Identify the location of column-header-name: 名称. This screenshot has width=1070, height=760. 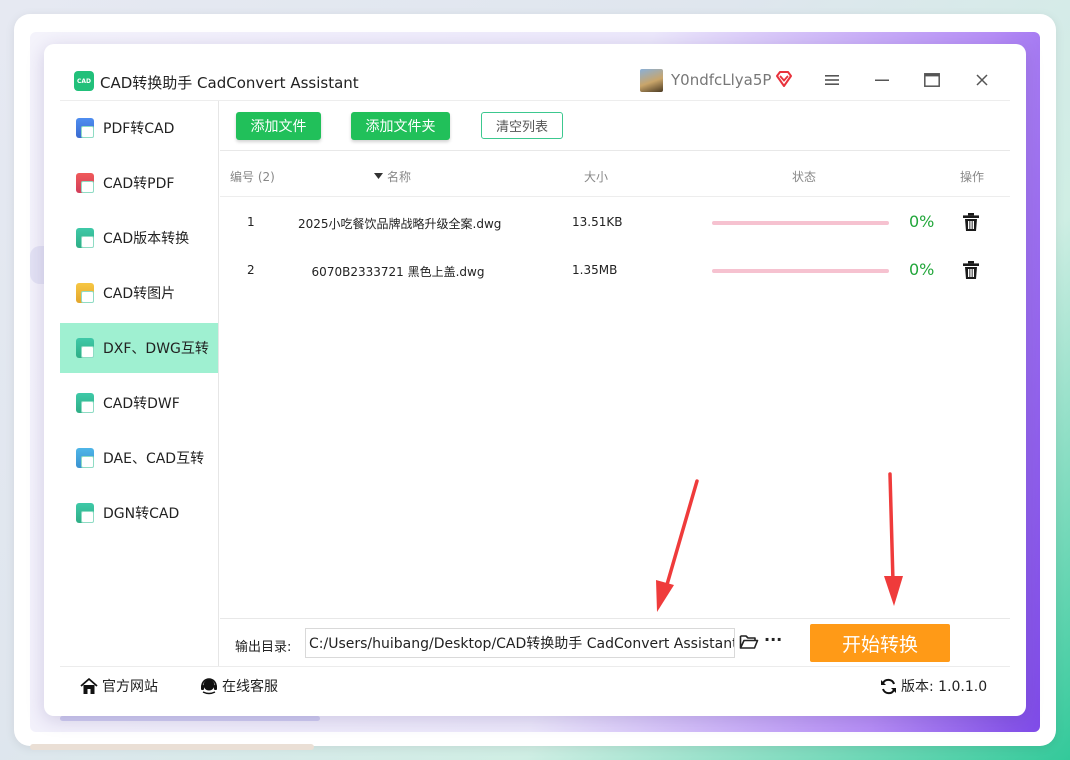
(392, 176).